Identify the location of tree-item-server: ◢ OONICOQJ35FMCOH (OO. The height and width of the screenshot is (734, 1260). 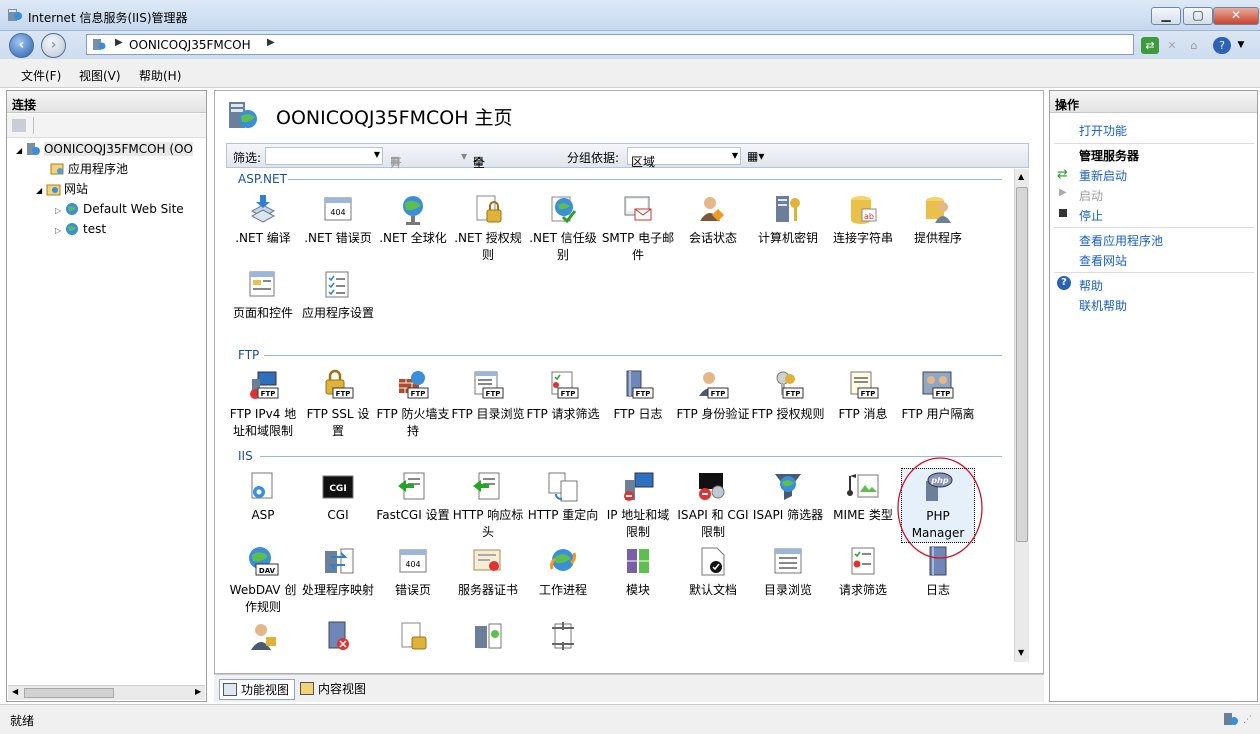
(104, 149).